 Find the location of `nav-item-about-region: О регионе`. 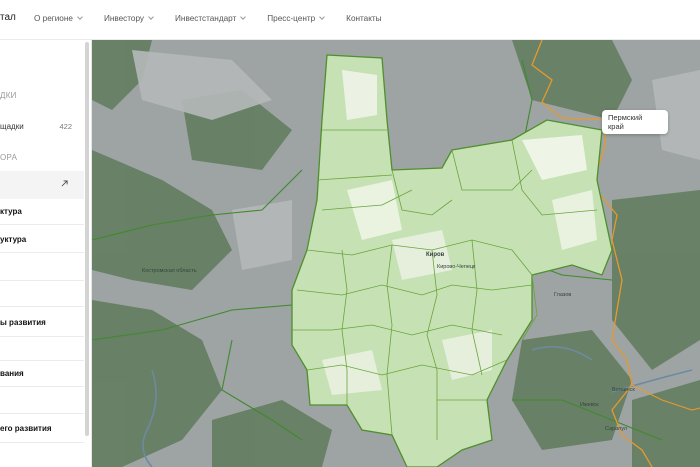

nav-item-about-region: О регионе is located at coordinates (58, 18).